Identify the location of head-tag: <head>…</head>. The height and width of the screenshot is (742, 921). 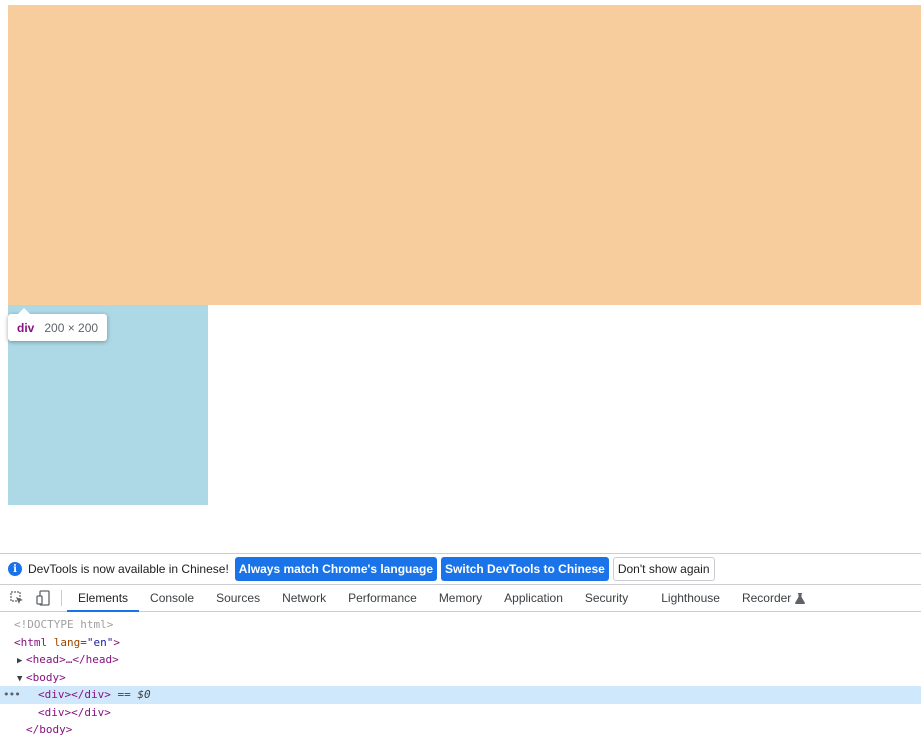
(72, 659).